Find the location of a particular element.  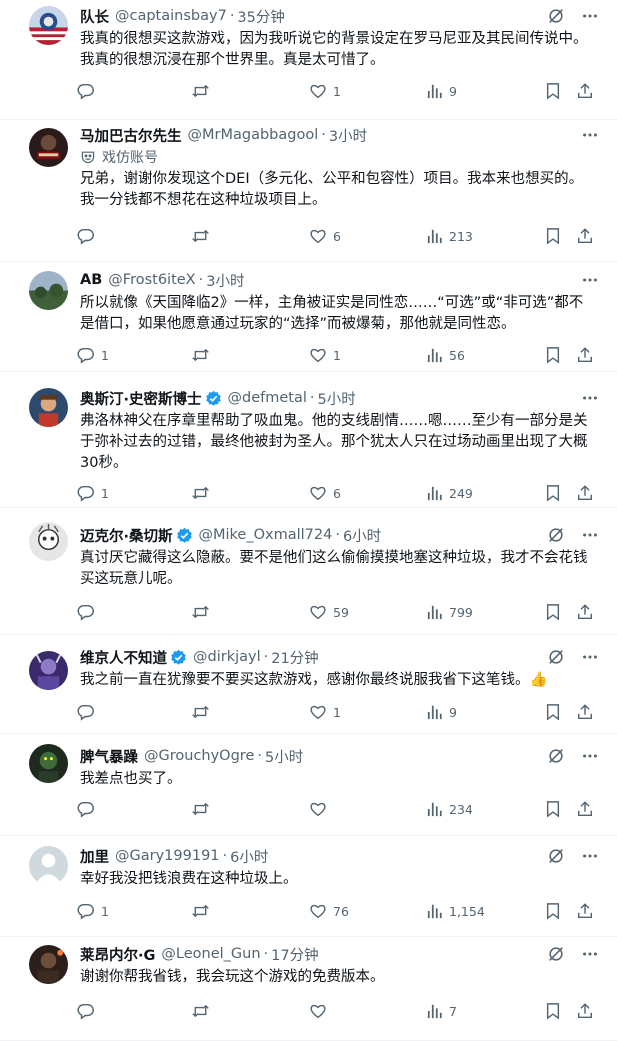

user-handle: @Gary199191 is located at coordinates (167, 856).